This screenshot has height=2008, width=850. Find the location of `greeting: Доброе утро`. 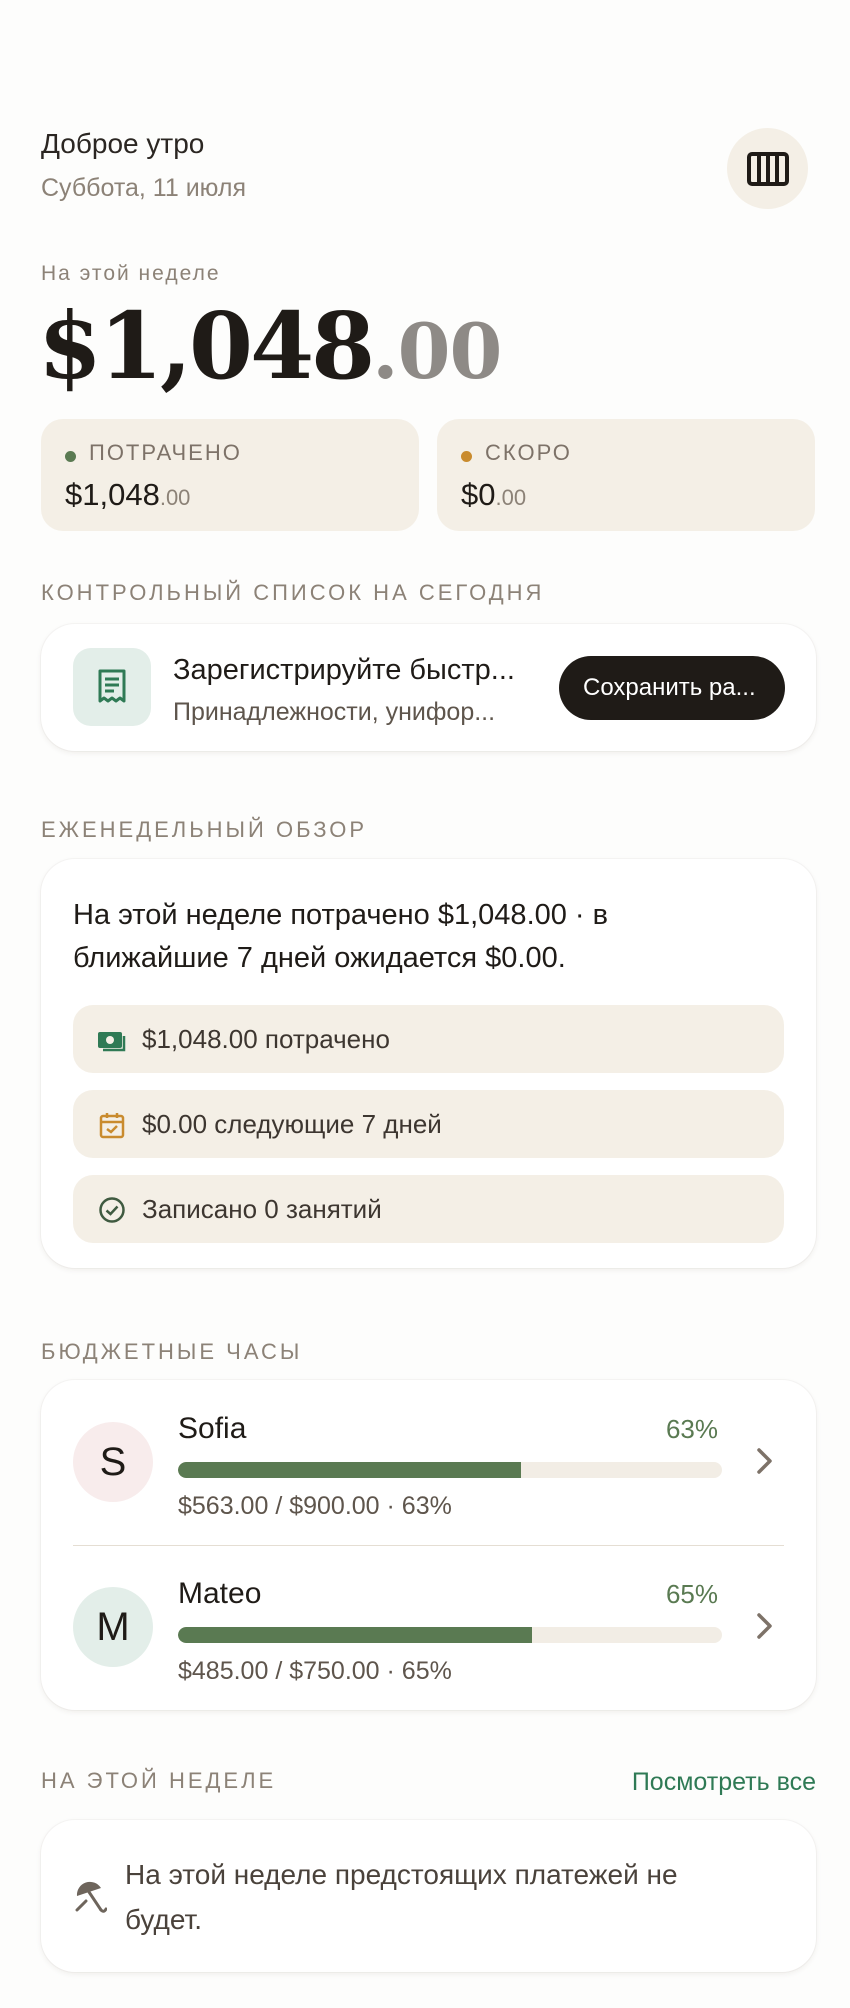

greeting: Доброе утро is located at coordinates (123, 143).